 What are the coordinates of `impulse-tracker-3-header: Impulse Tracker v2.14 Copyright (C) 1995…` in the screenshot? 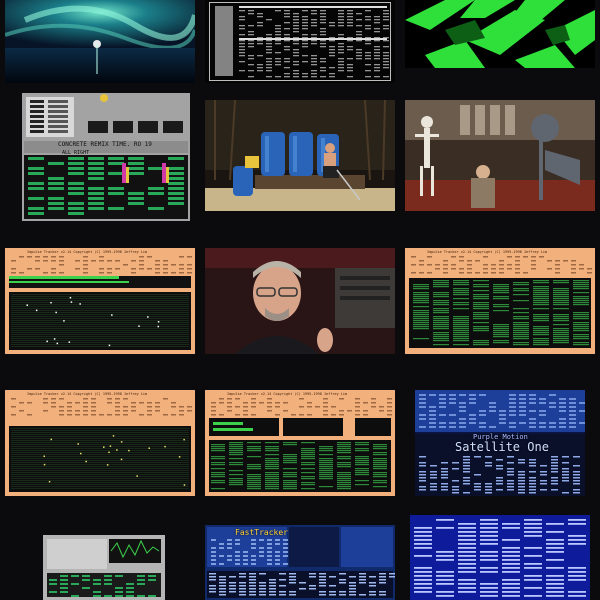 It's located at (87, 394).